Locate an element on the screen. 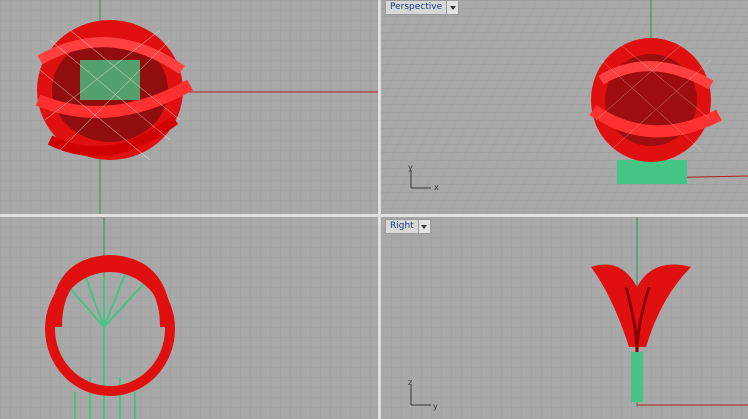 Image resolution: width=748 pixels, height=419 pixels. vertical-divider is located at coordinates (379, 209).